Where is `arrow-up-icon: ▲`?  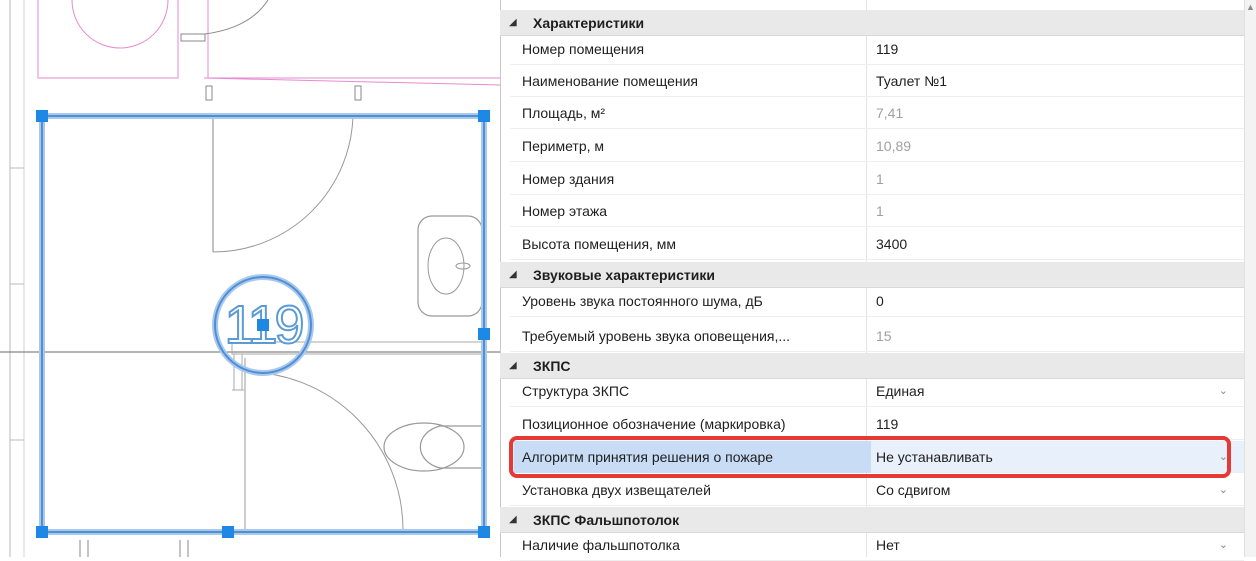
arrow-up-icon: ▲ is located at coordinates (1250, 7).